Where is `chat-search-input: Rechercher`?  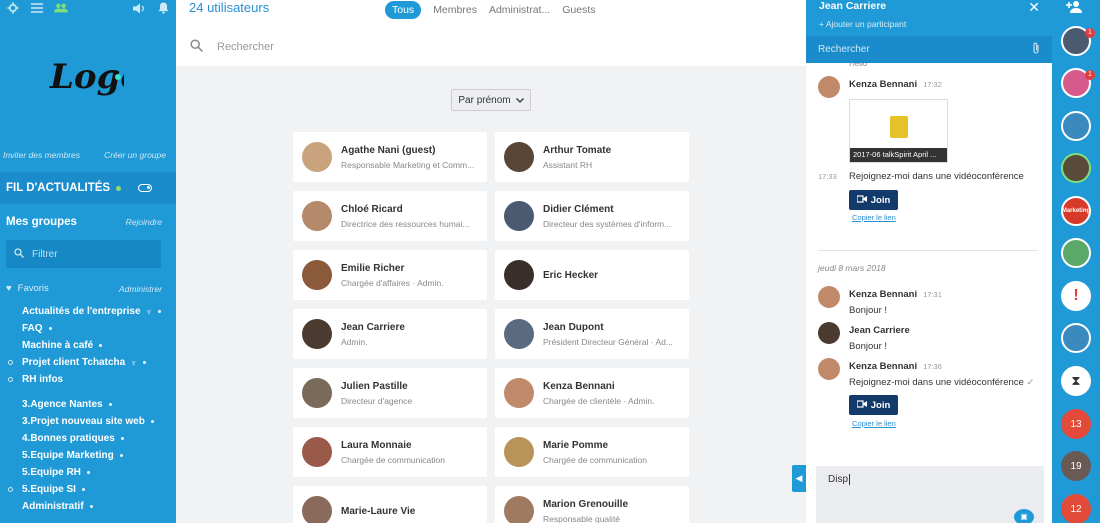 chat-search-input: Rechercher is located at coordinates (929, 49).